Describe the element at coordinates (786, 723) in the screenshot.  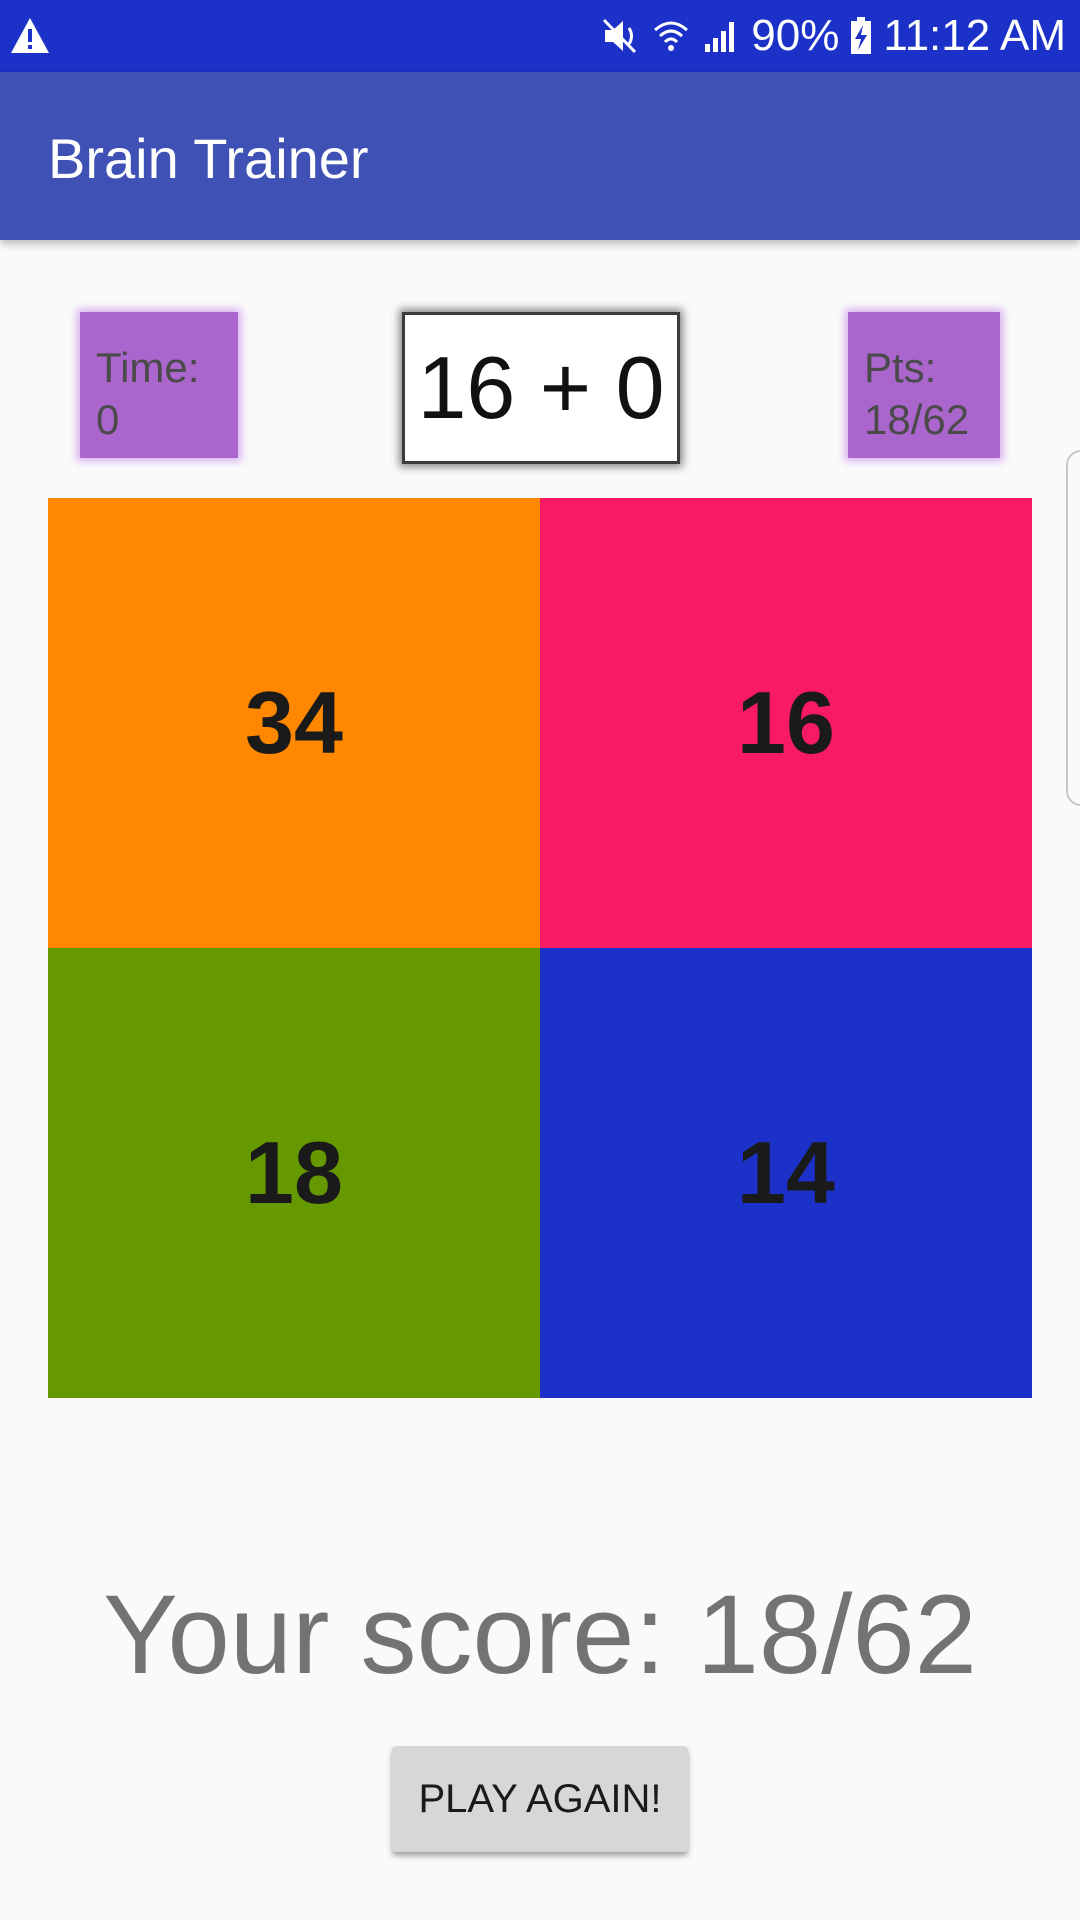
I see `answer-button-2: 16` at that location.